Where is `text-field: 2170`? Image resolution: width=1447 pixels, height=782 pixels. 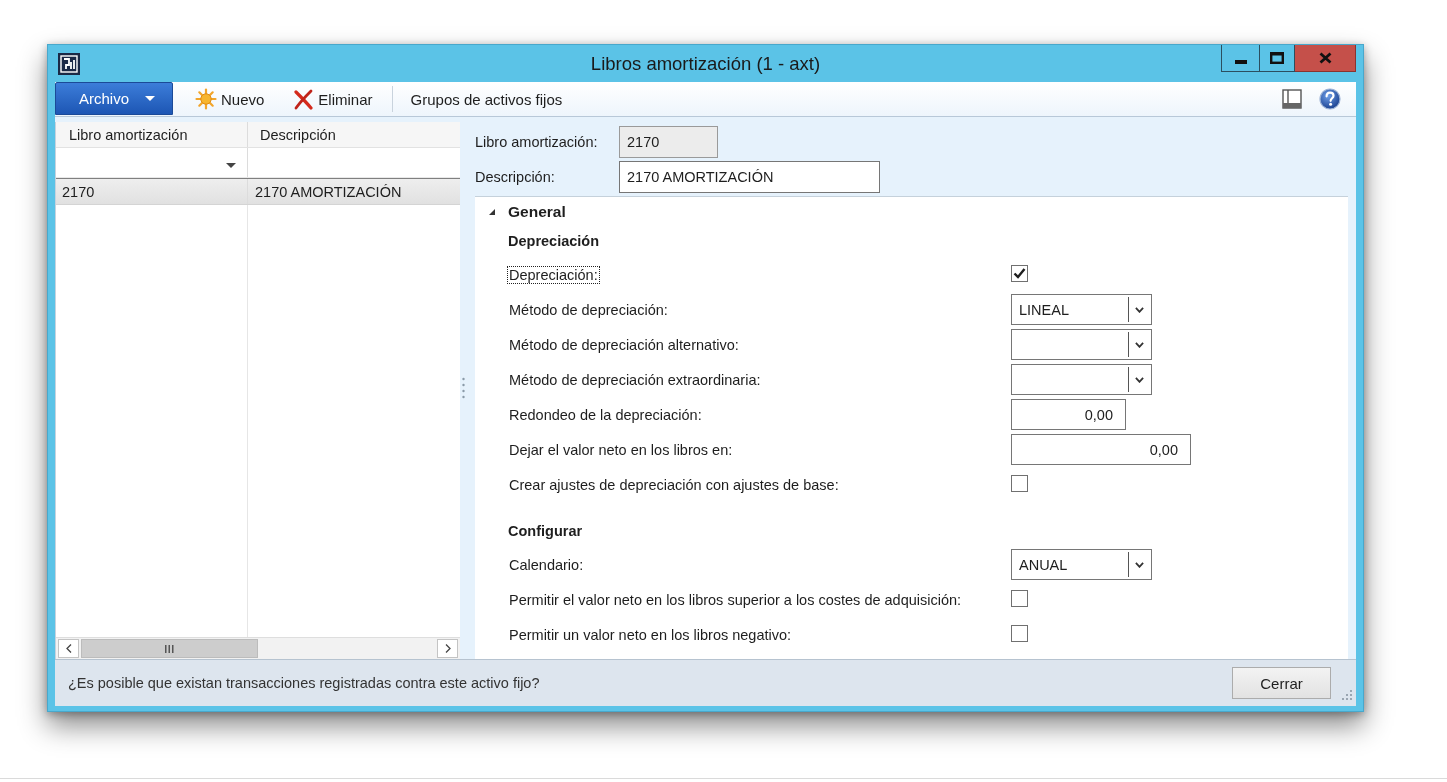 text-field: 2170 is located at coordinates (668, 142).